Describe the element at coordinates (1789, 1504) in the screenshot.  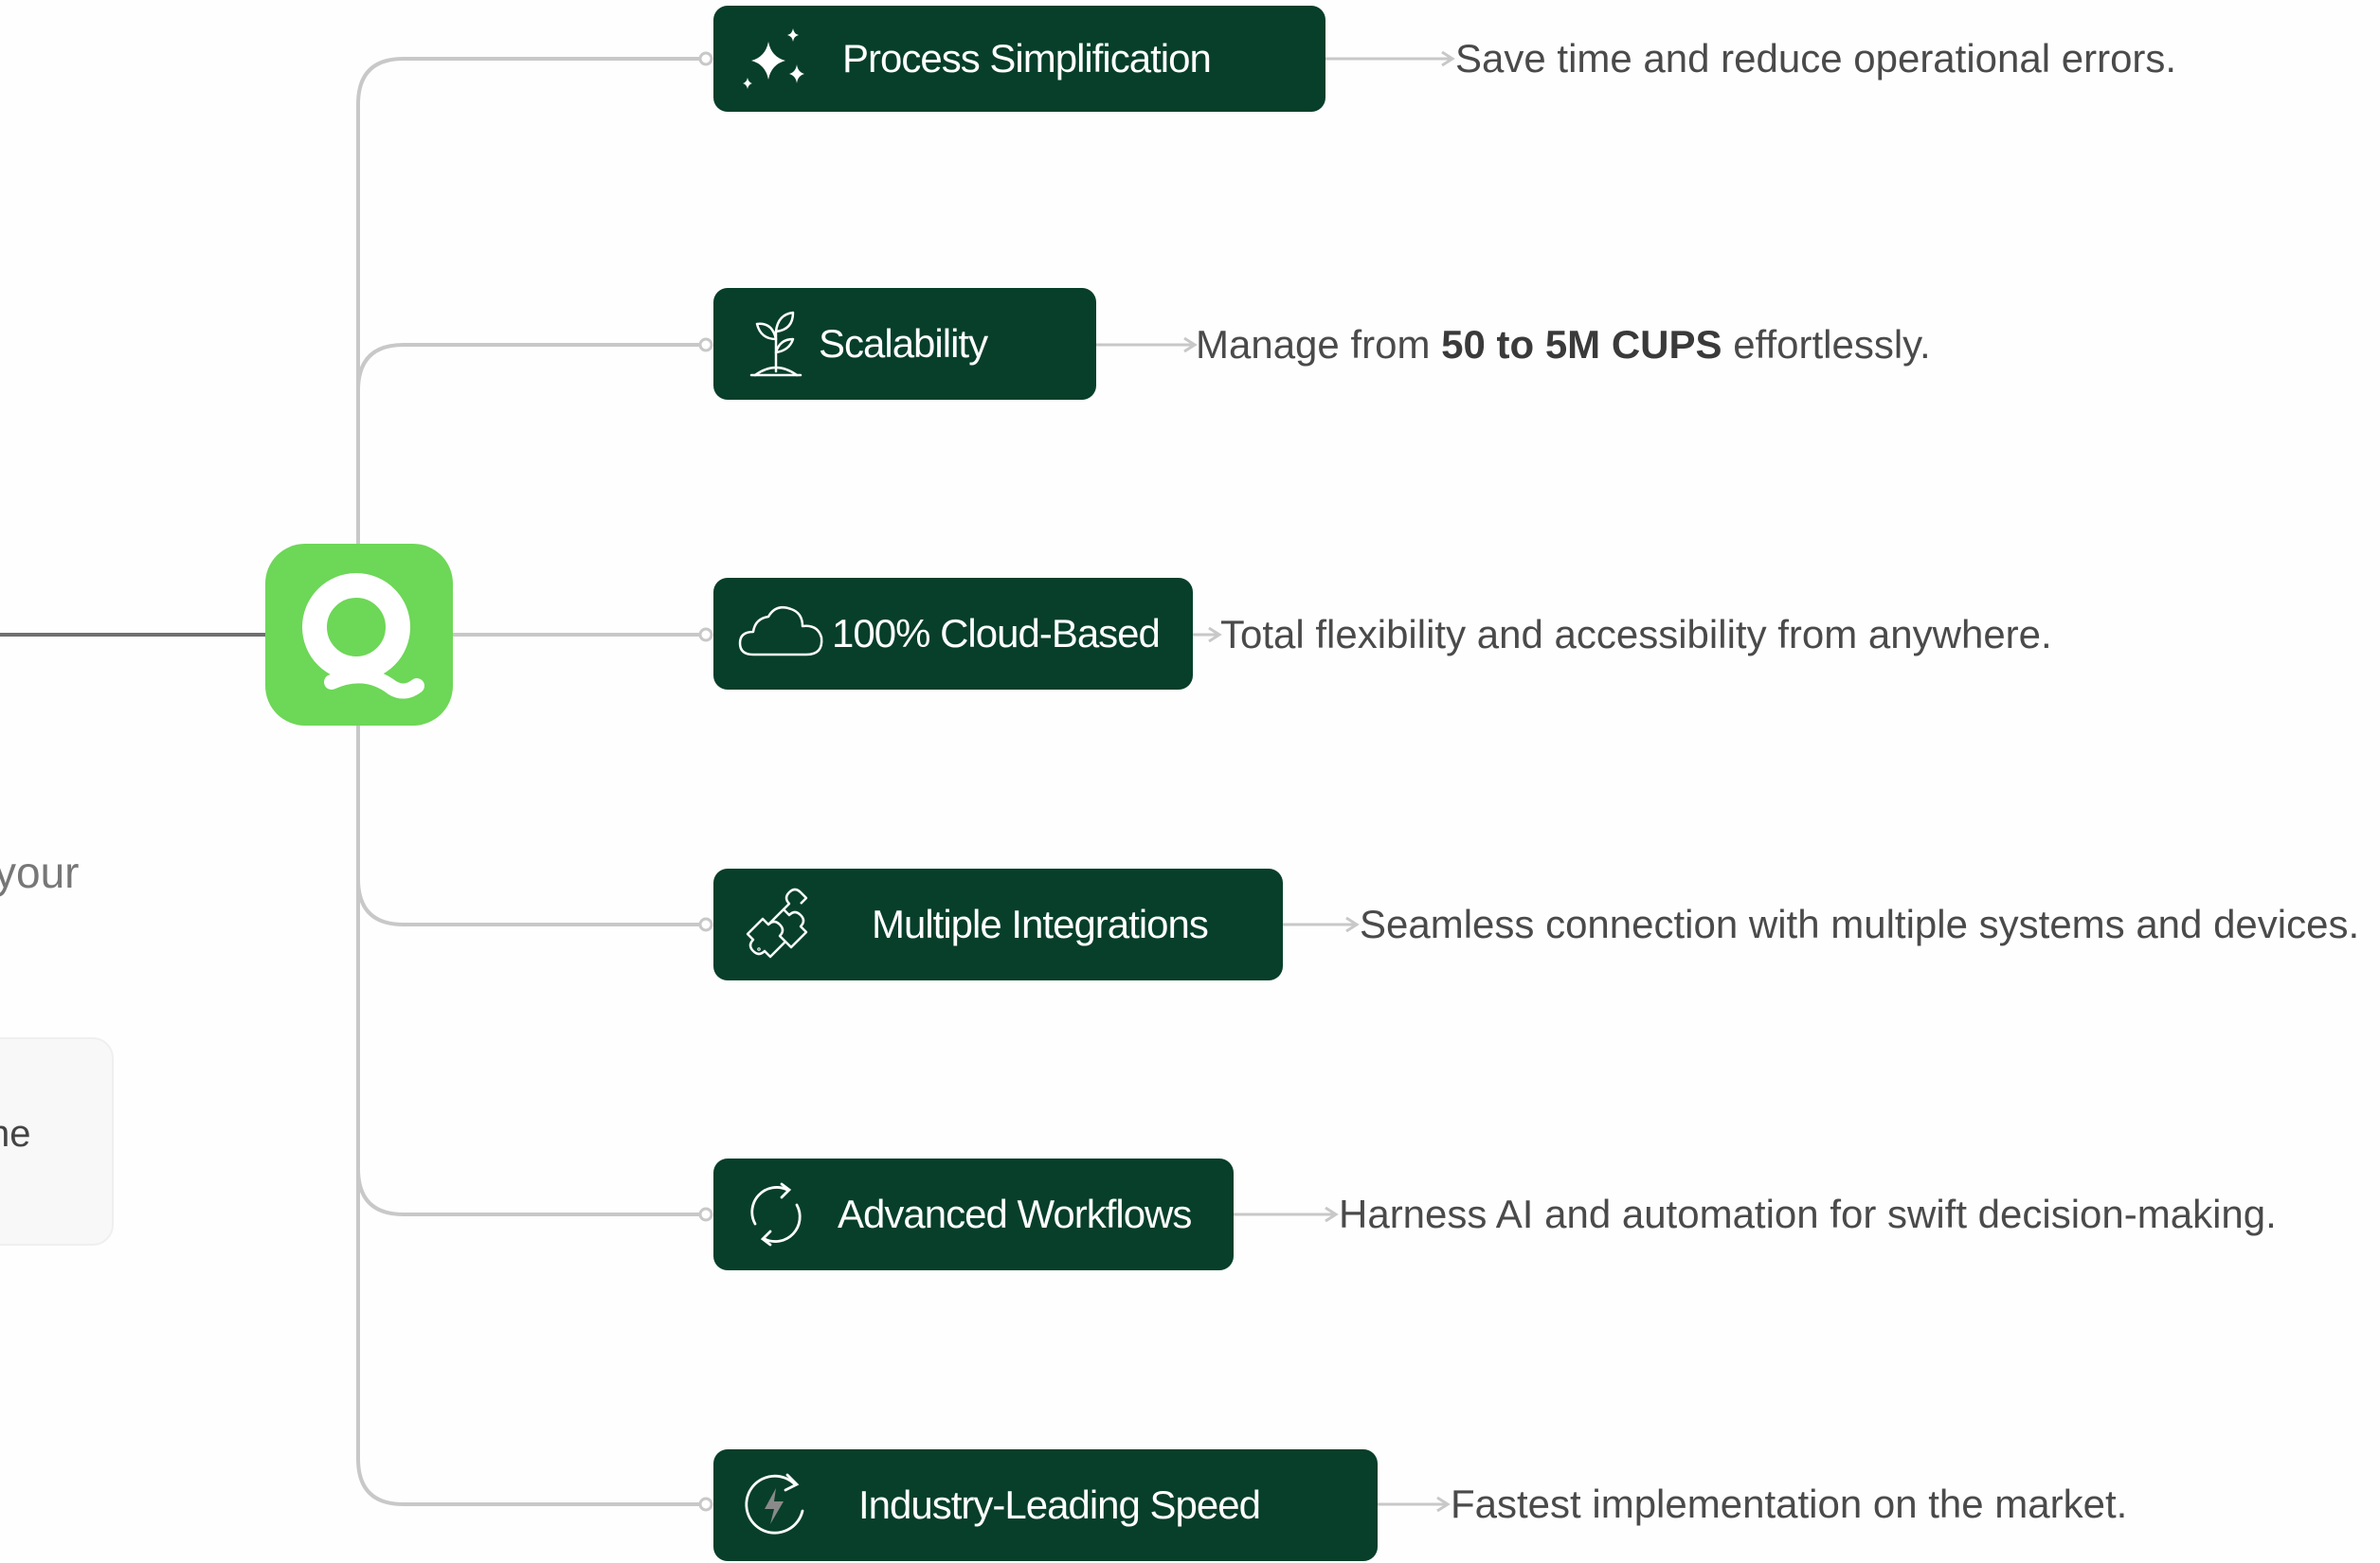
I see `feature-description: Fastest implementation on the market.` at that location.